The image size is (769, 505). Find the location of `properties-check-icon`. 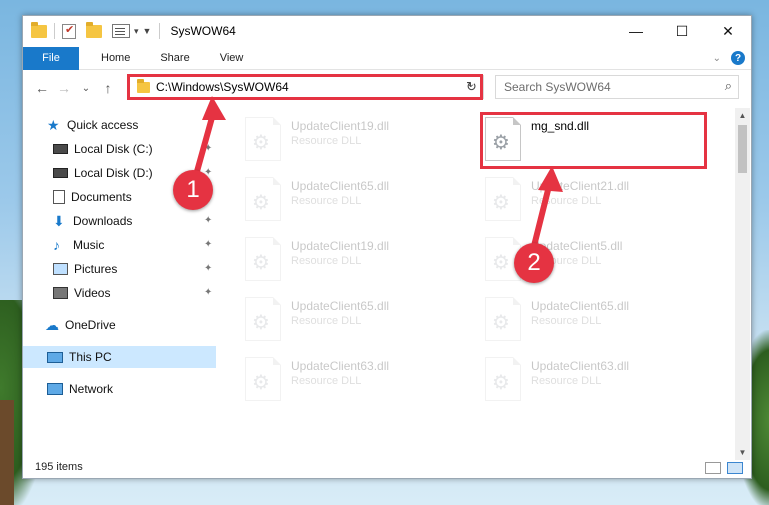

properties-check-icon is located at coordinates (69, 31).